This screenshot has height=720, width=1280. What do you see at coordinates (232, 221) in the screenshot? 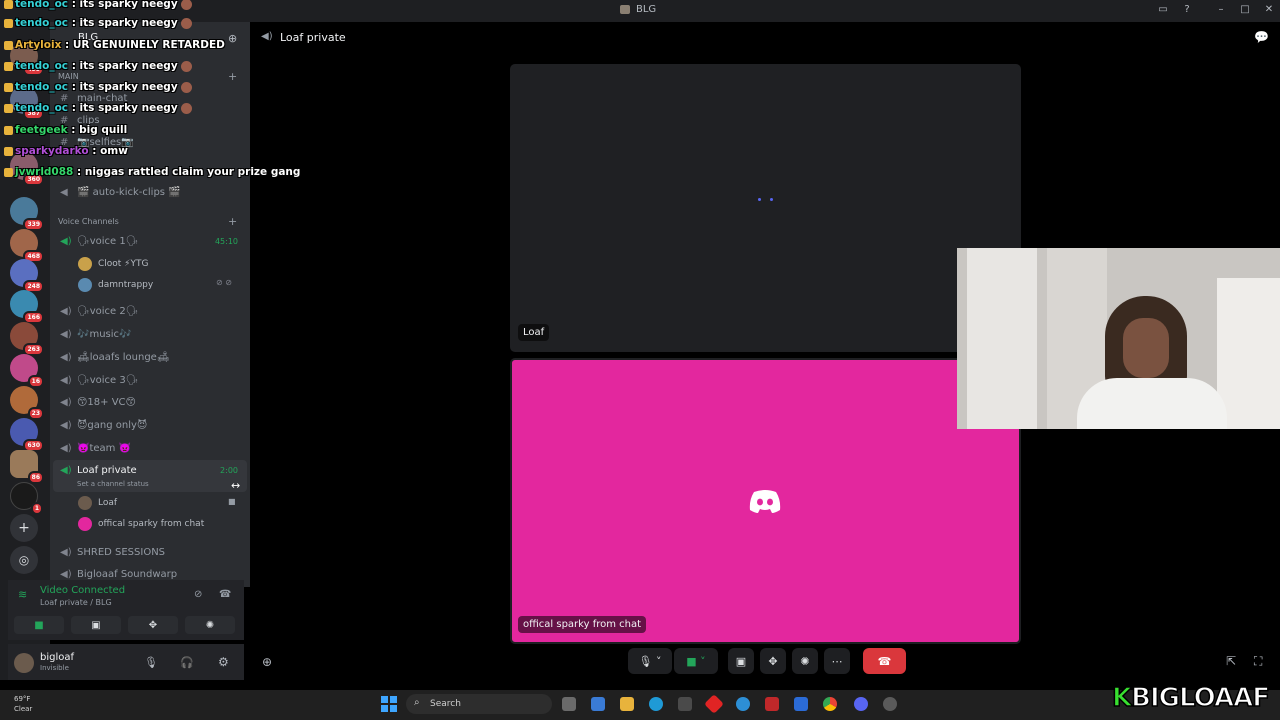
I see `add-voice-channel-icon: +` at bounding box center [232, 221].